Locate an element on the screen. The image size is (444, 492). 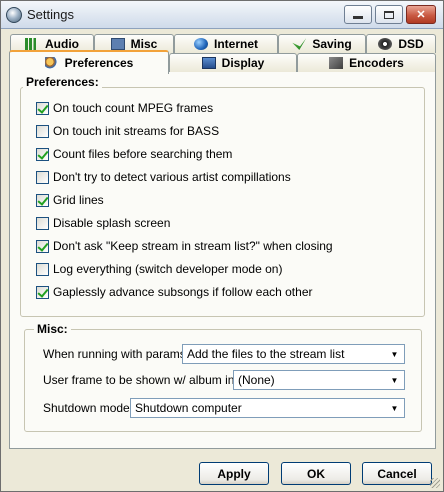
dsd-icon is located at coordinates (385, 44).